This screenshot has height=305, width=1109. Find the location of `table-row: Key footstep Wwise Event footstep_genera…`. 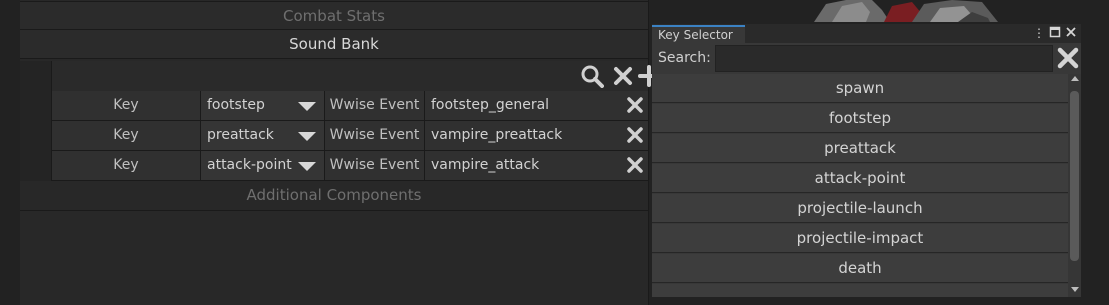

table-row: Key footstep Wwise Event footstep_genera… is located at coordinates (350, 106).